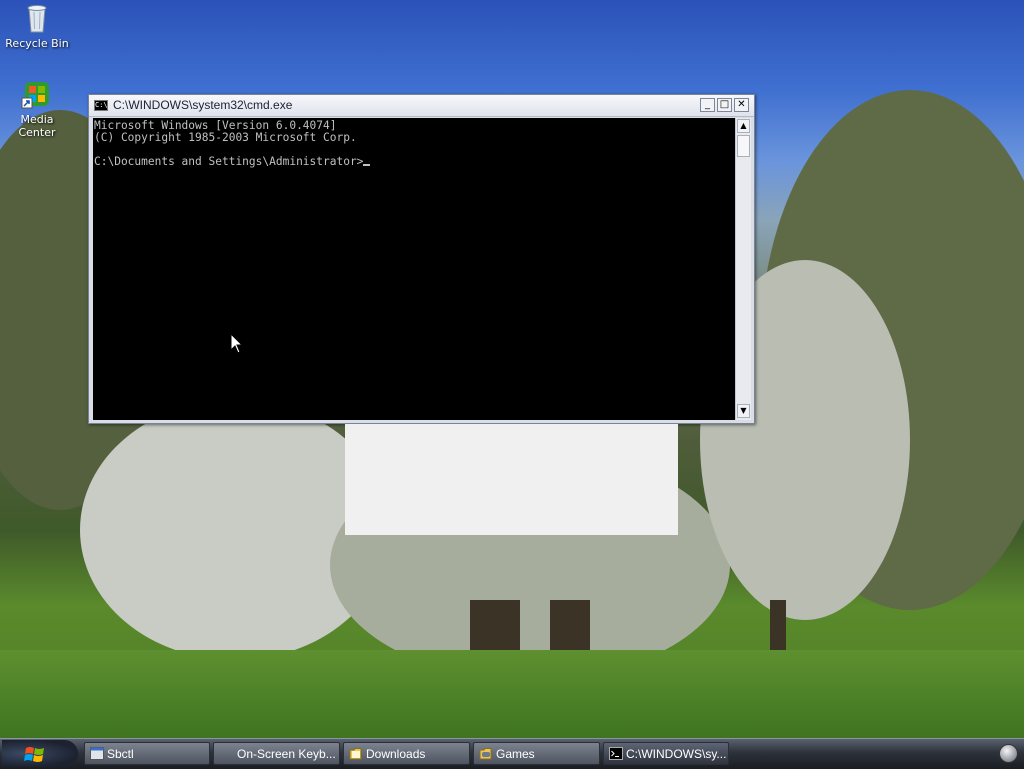  Describe the element at coordinates (355, 754) in the screenshot. I see `folder-icon` at that location.